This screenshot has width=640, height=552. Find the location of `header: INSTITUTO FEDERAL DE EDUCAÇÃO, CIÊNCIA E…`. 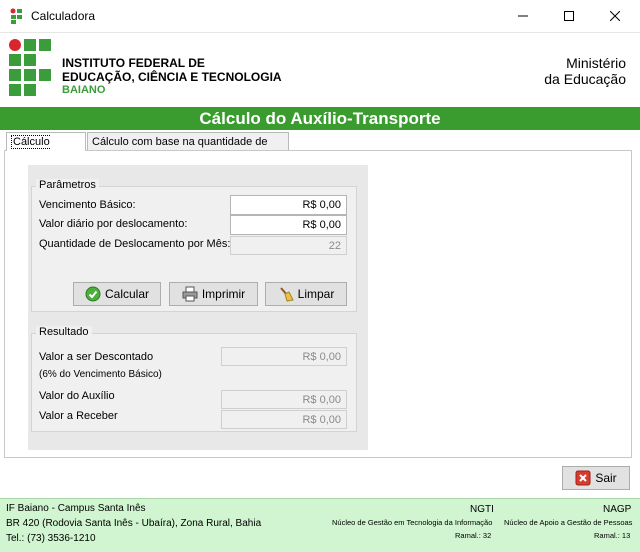

header: INSTITUTO FEDERAL DE EDUCAÇÃO, CIÊNCIA E… is located at coordinates (320, 68).